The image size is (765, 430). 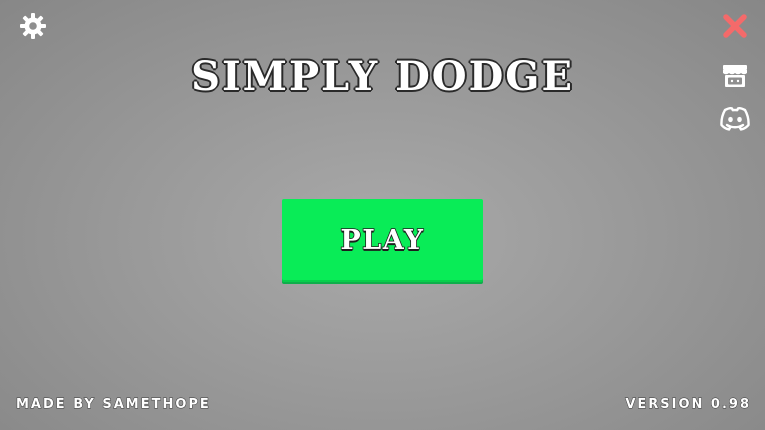 I want to click on discord-icon, so click(x=735, y=119).